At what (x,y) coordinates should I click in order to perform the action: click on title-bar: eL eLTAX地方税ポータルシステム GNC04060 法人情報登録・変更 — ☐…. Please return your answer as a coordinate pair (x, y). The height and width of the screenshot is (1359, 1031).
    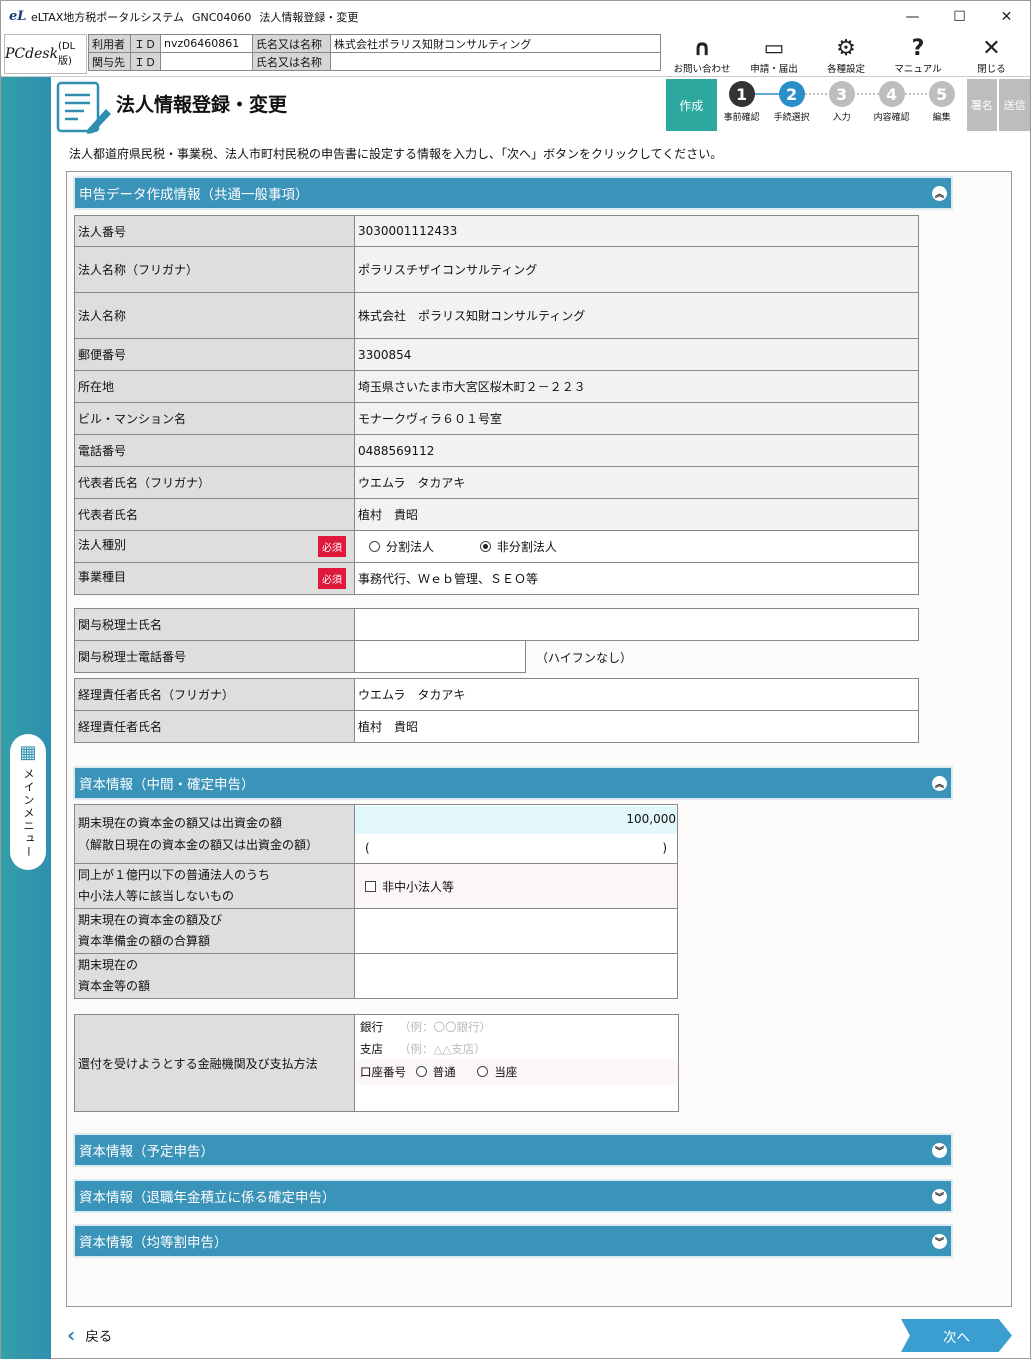
    Looking at the image, I should click on (515, 16).